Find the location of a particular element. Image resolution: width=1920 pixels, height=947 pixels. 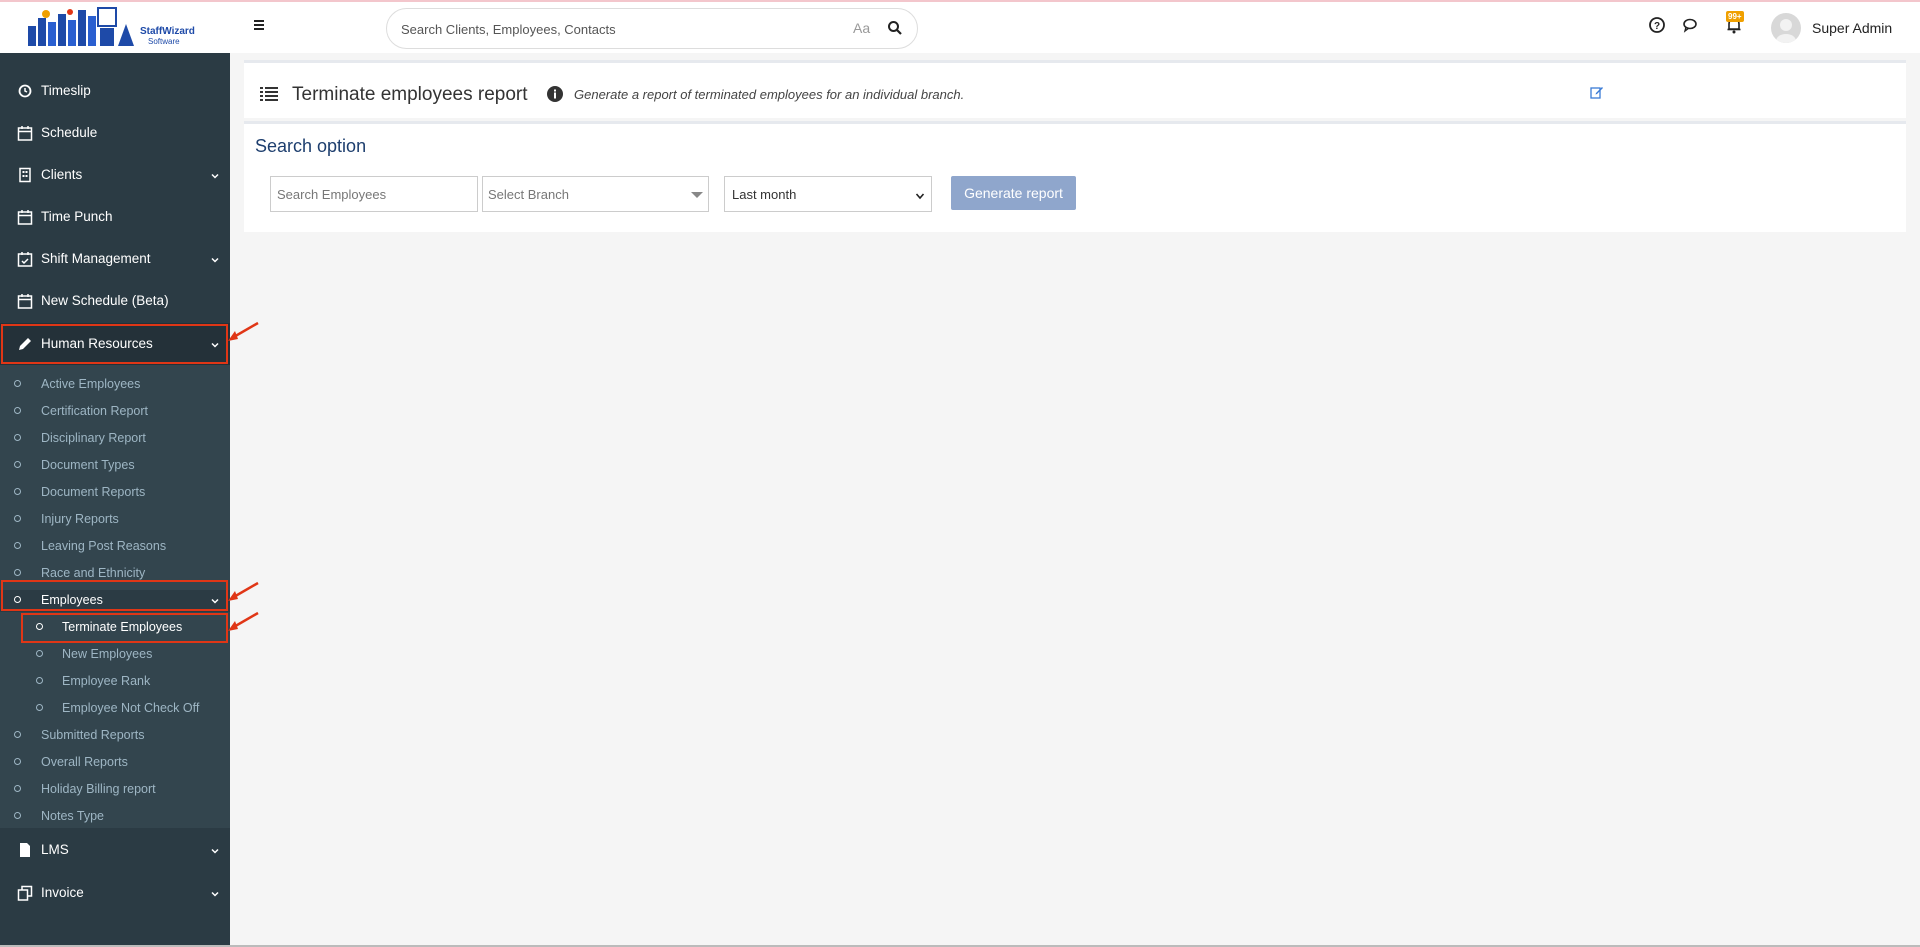

period-select-value: Last month is located at coordinates (764, 194).